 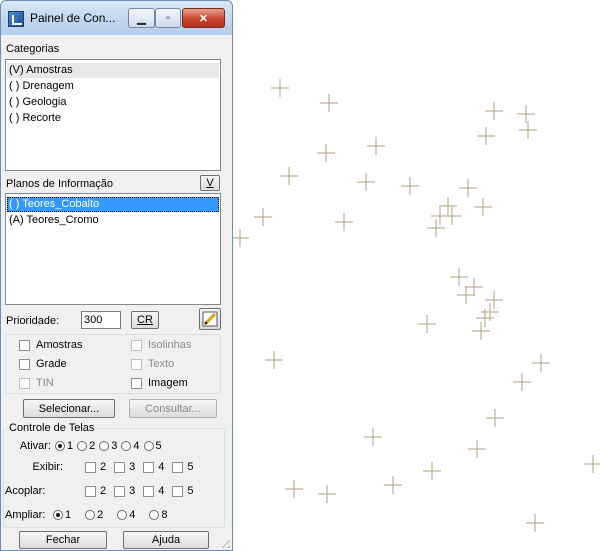 I want to click on ativar-label: Ativar:, so click(x=35, y=446).